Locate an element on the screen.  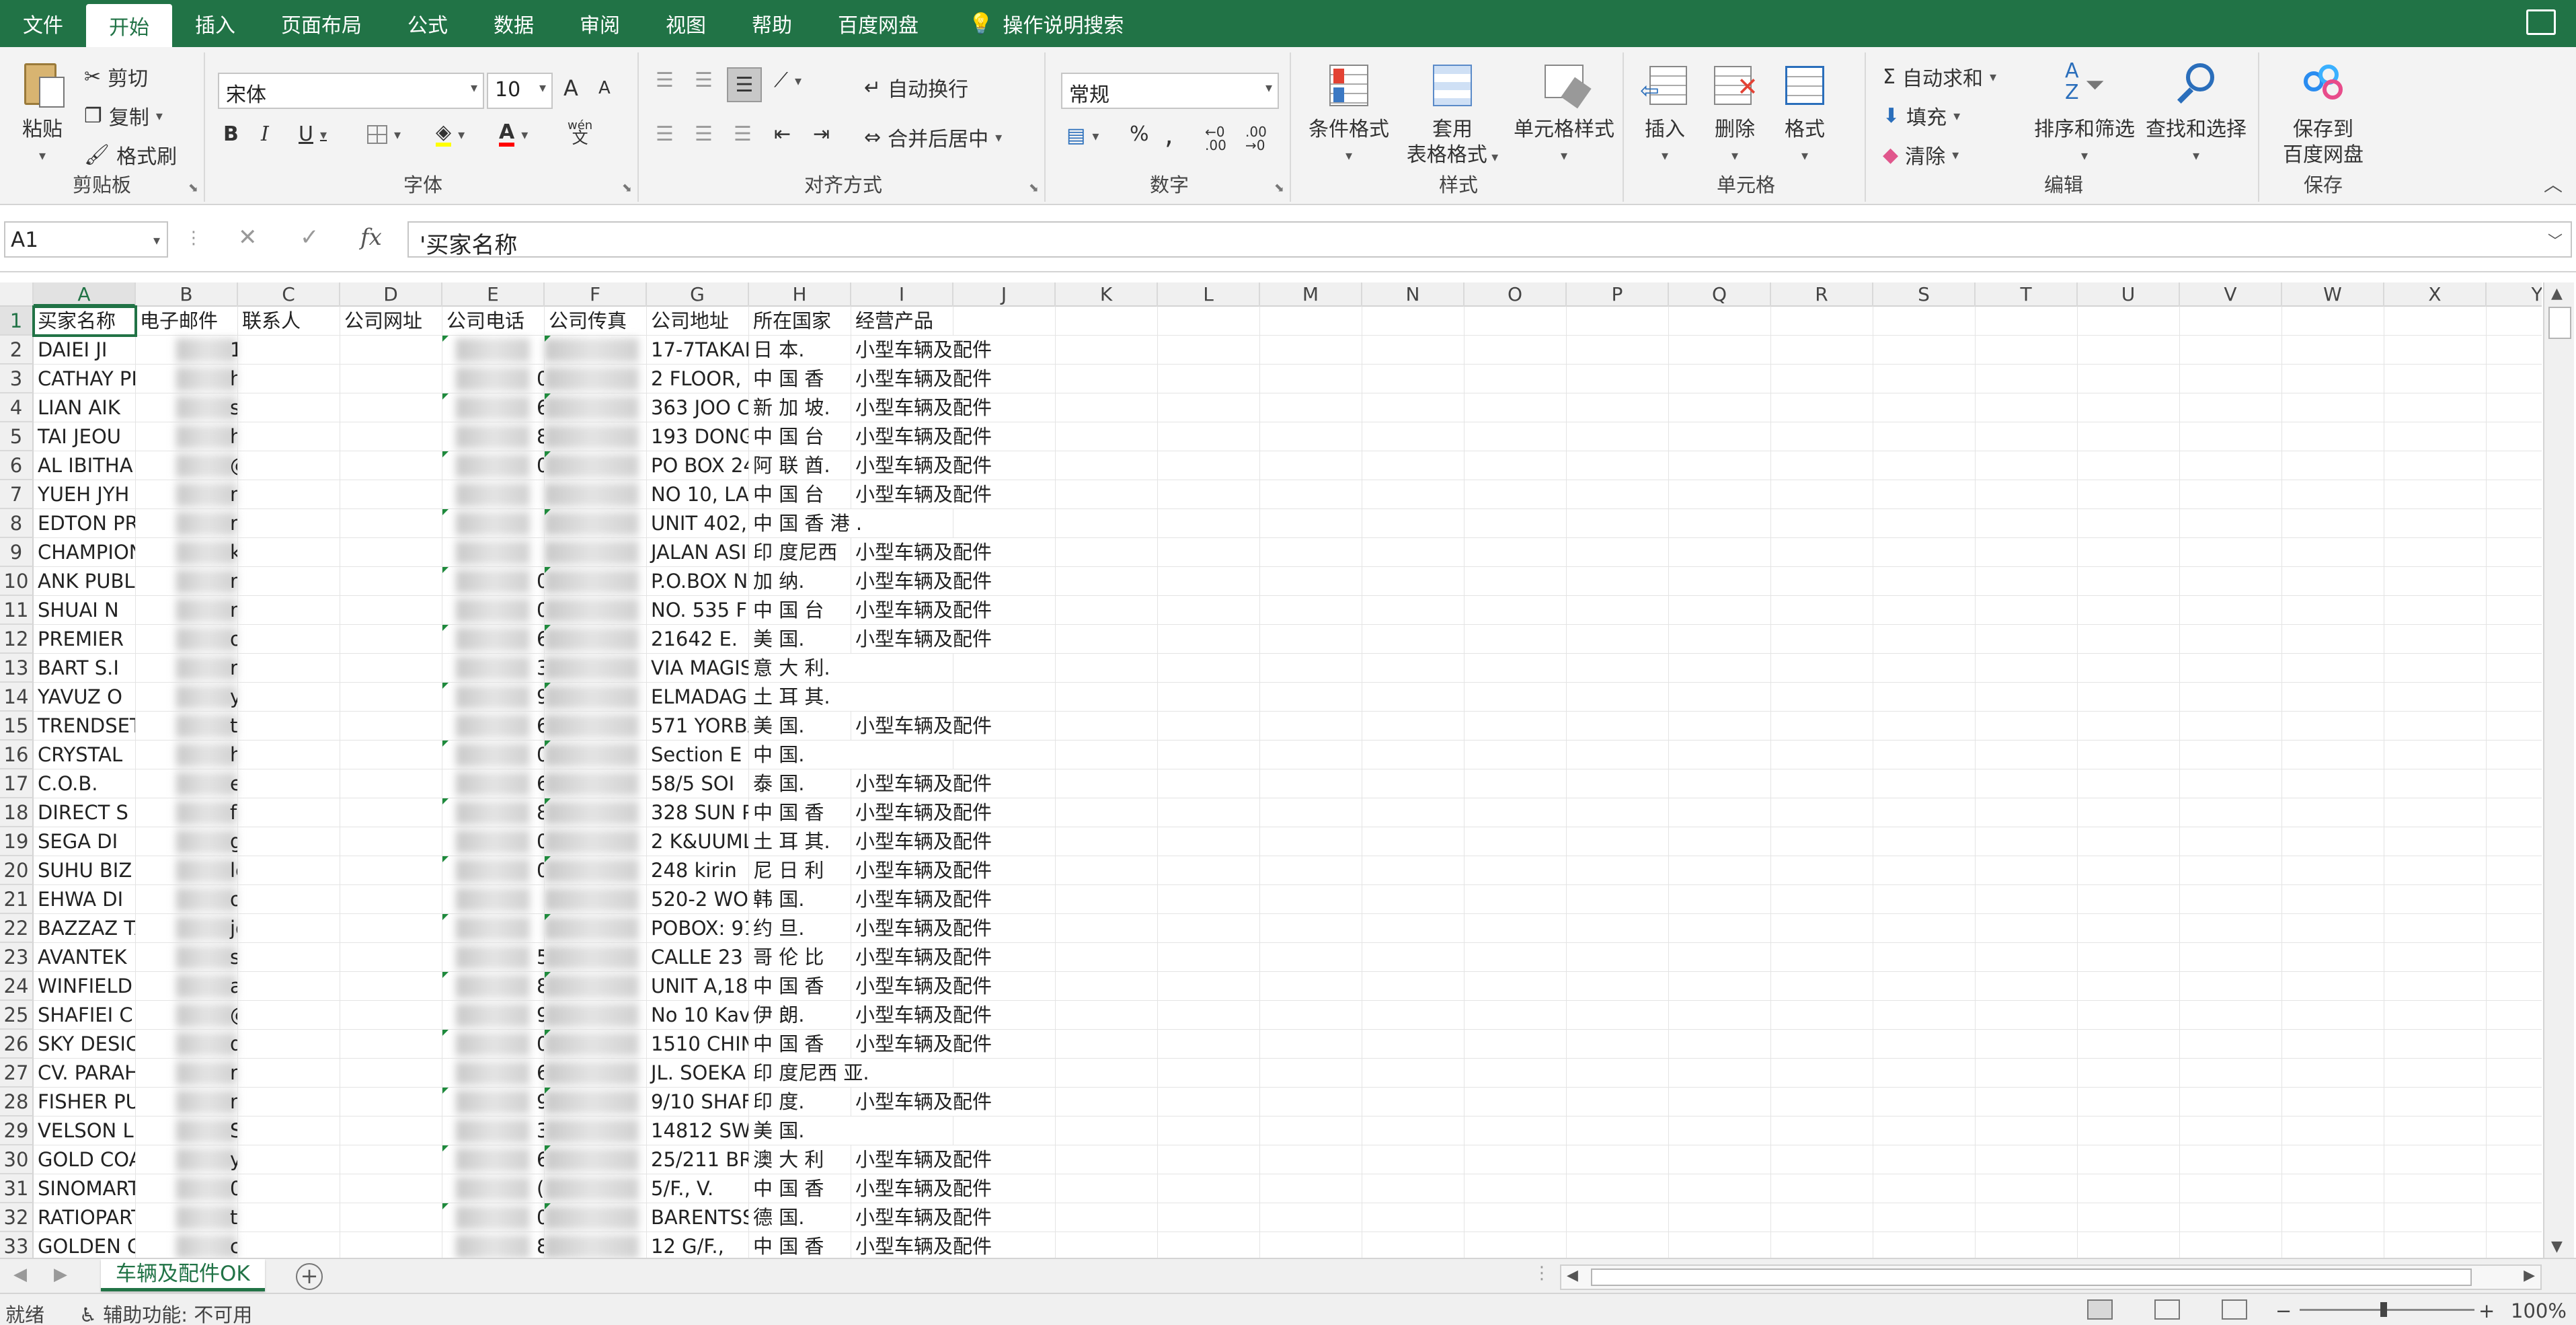
tab-page-layout: 页面布局 is located at coordinates (322, 23).